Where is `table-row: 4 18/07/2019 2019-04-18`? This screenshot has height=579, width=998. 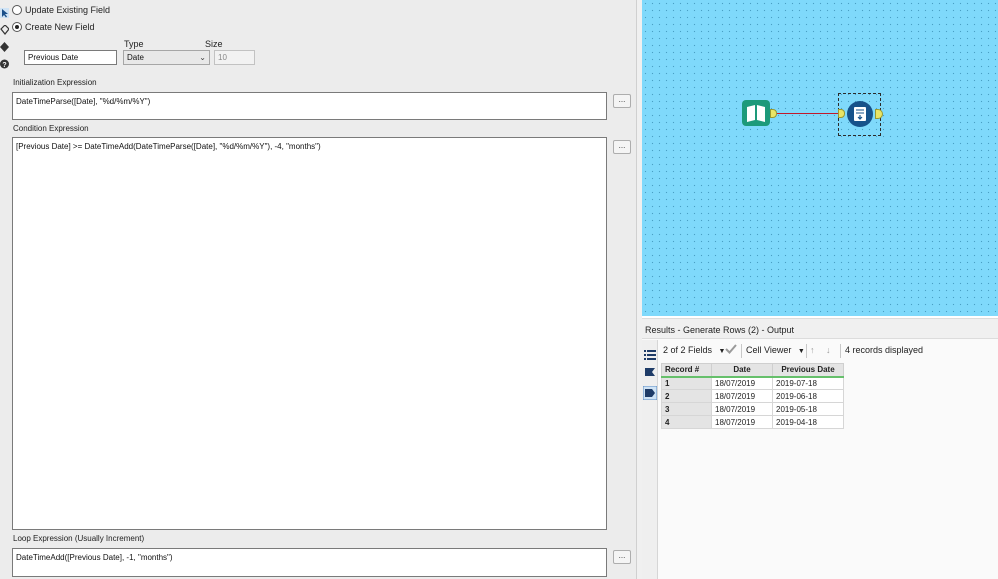 table-row: 4 18/07/2019 2019-04-18 is located at coordinates (752, 422).